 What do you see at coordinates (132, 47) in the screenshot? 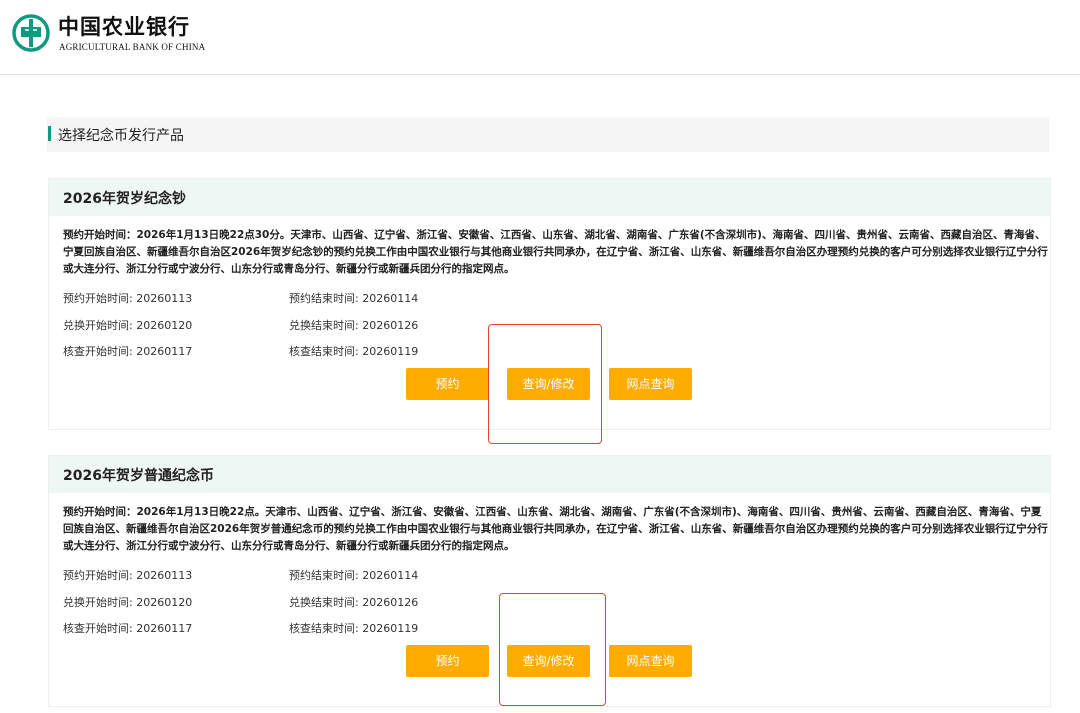
I see `bank-name-en: AGRICULTURAL BANK OF CHINA` at bounding box center [132, 47].